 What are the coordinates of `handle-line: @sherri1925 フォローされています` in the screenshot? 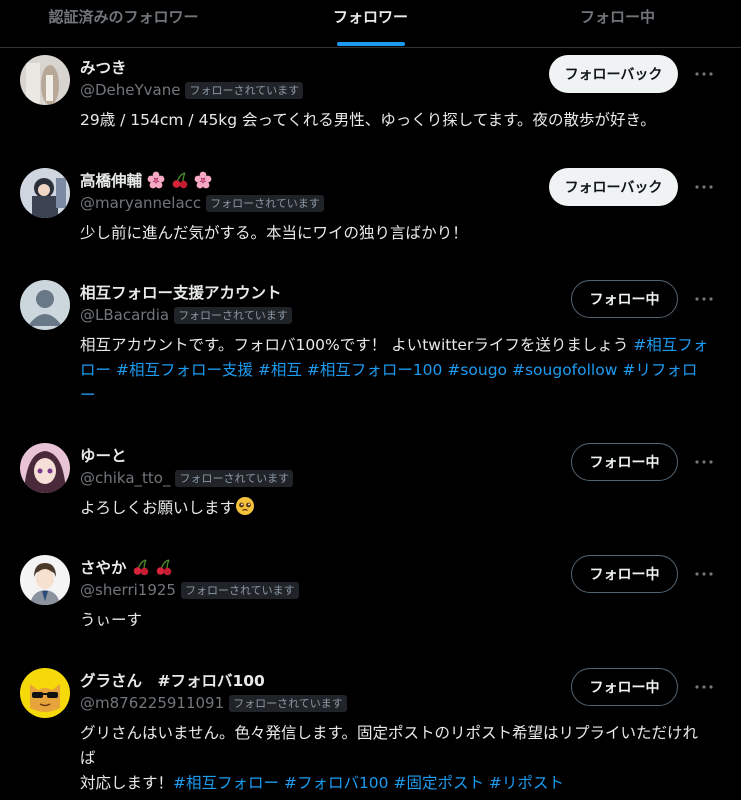 It's located at (189, 590).